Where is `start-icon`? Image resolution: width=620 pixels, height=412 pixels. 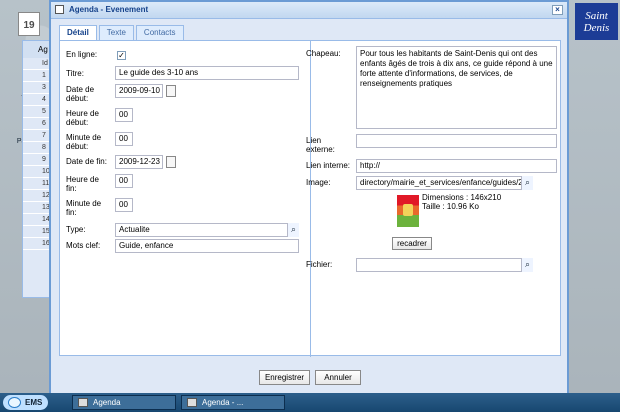 start-icon is located at coordinates (14, 402).